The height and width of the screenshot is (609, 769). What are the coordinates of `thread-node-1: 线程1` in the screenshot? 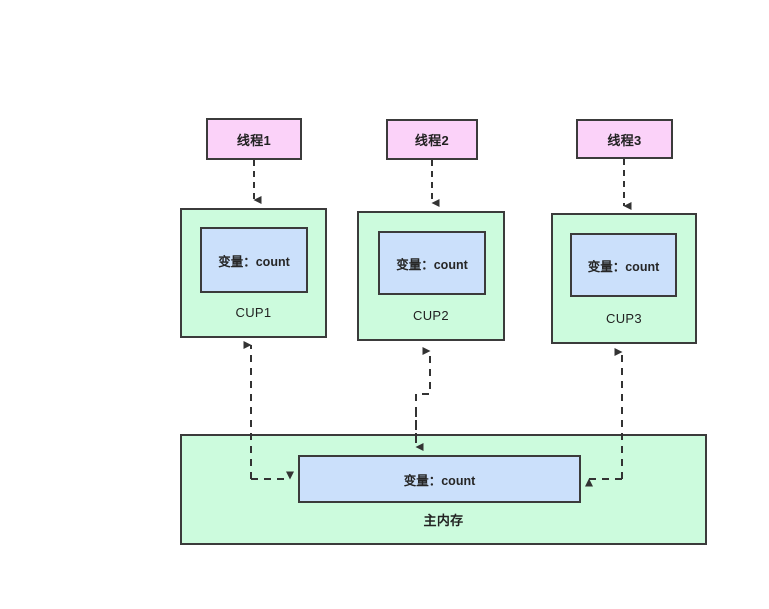 It's located at (254, 139).